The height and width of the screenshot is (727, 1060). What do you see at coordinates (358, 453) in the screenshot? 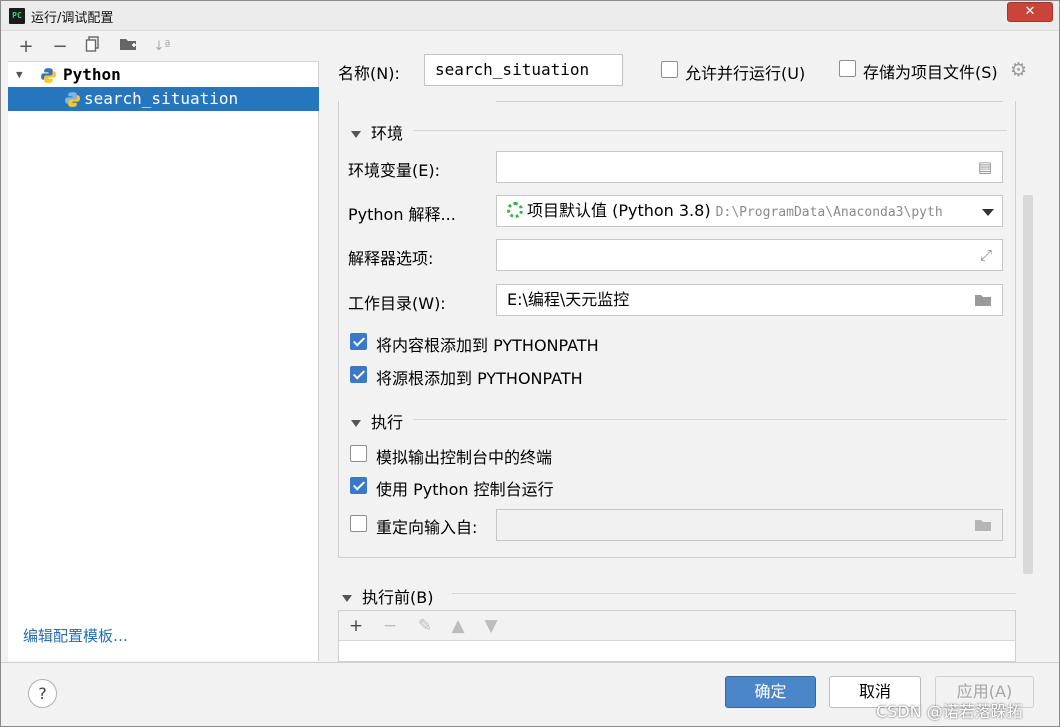
I see `emulate-terminal-checkbox` at bounding box center [358, 453].